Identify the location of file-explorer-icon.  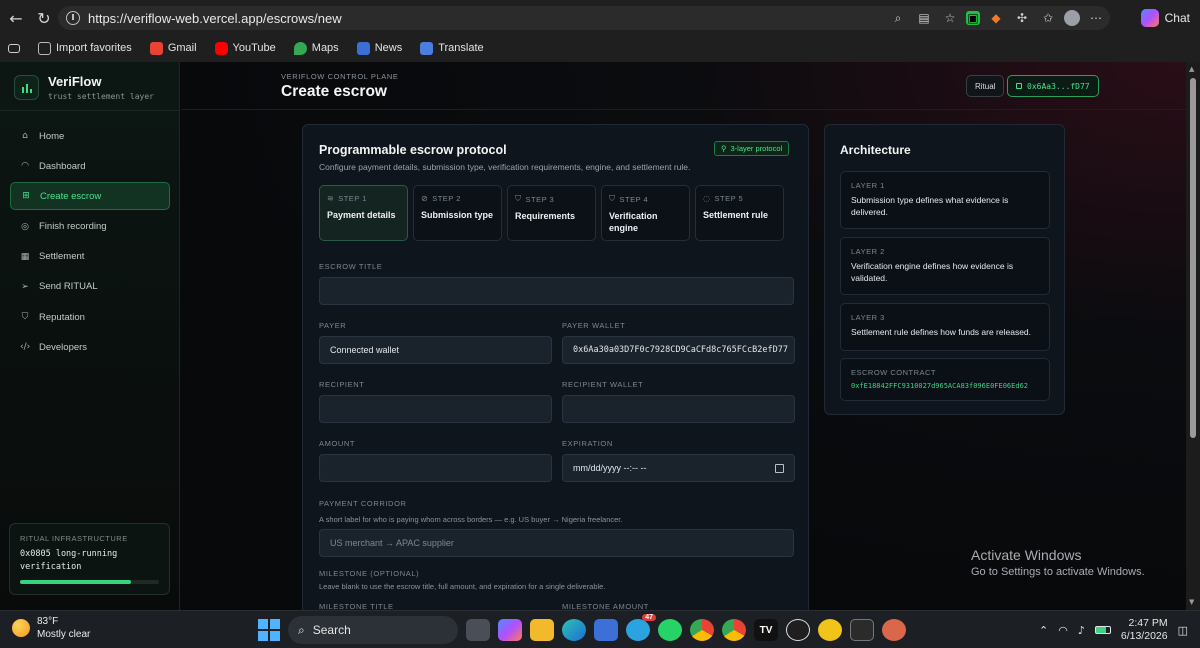
(542, 630).